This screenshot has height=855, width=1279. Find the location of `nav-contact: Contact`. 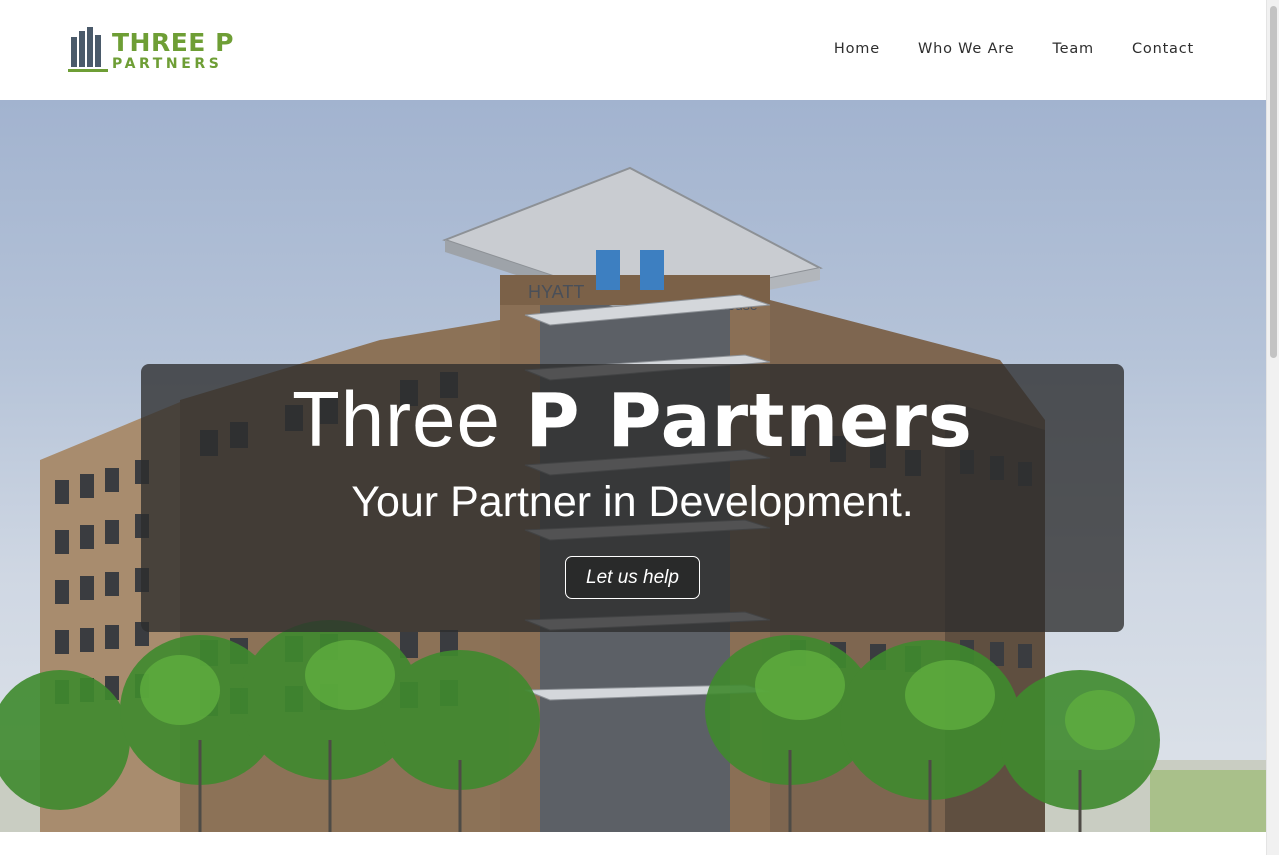

nav-contact: Contact is located at coordinates (1163, 49).